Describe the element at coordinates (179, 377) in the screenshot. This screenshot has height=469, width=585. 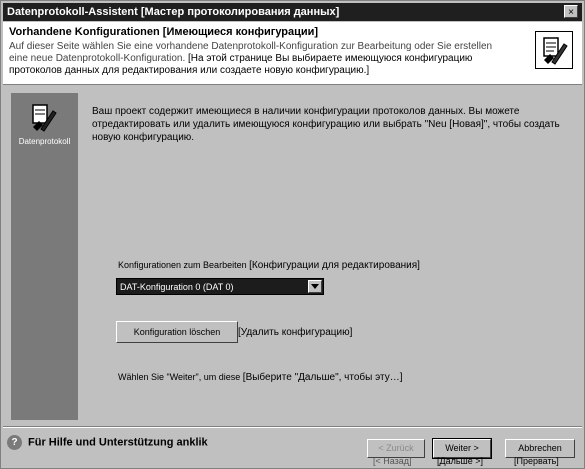
I see `hint-de: Wählen Sie "Weiter", um diese` at that location.